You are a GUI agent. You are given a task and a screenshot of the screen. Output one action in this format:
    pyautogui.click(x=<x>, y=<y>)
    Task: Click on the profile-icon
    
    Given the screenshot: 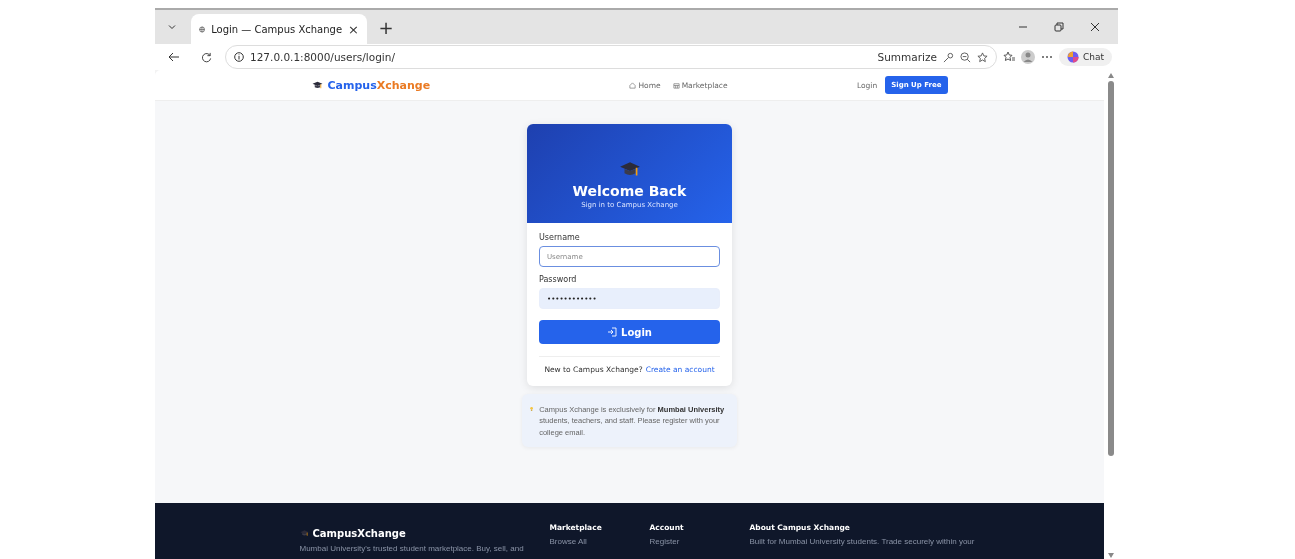 What is the action you would take?
    pyautogui.click(x=1027, y=57)
    